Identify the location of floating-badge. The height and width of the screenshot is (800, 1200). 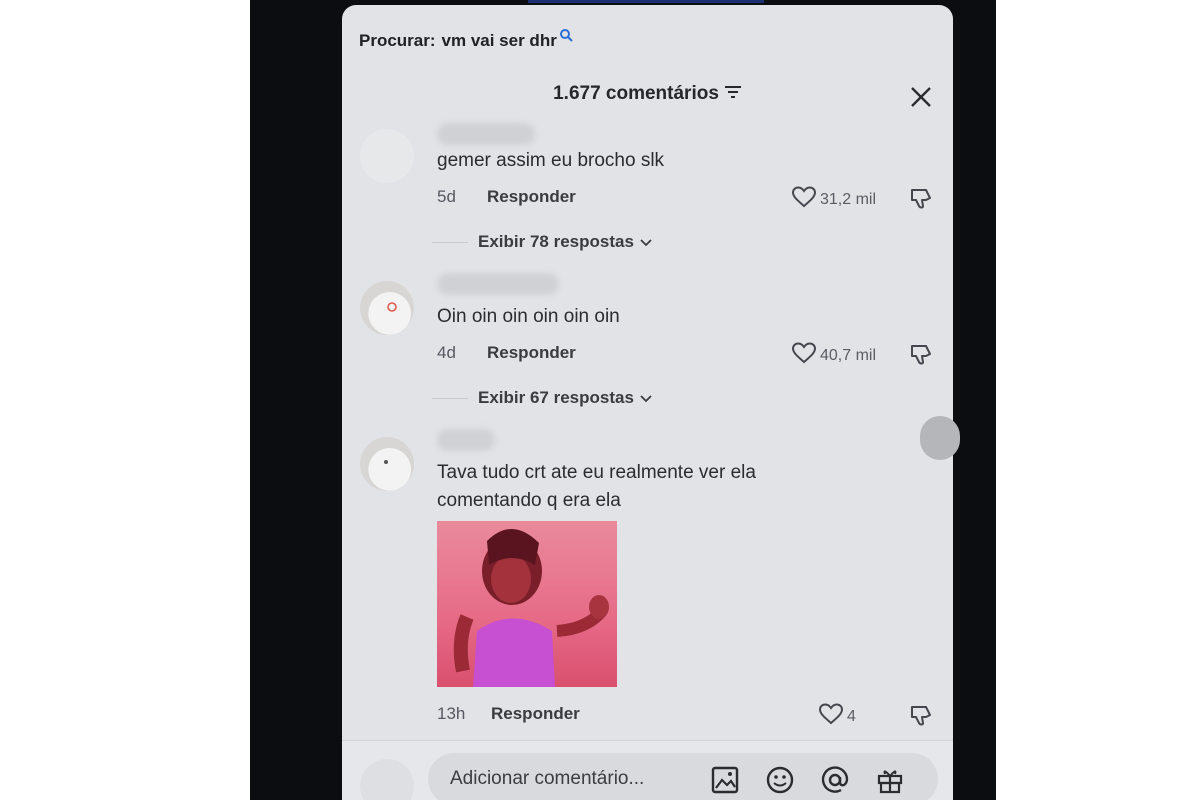
(940, 438).